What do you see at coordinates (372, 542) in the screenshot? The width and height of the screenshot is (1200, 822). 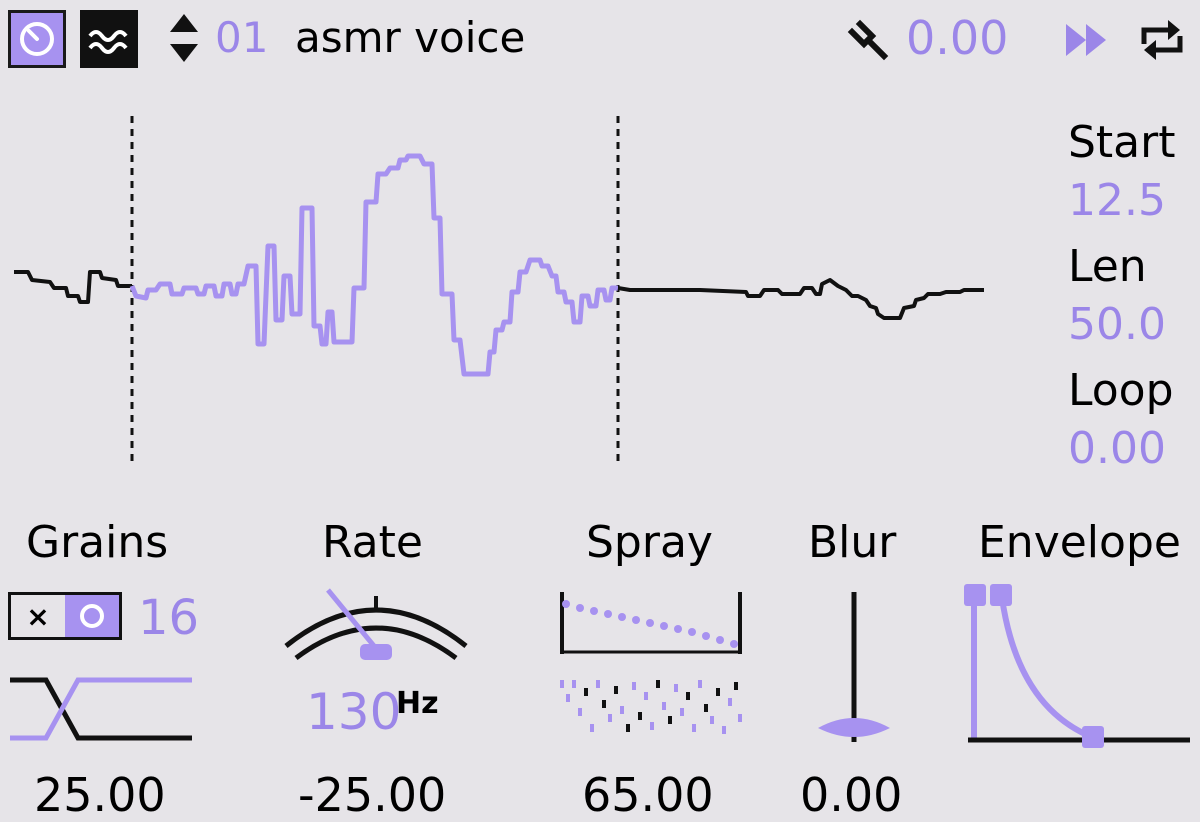 I see `rate-label: Rate` at bounding box center [372, 542].